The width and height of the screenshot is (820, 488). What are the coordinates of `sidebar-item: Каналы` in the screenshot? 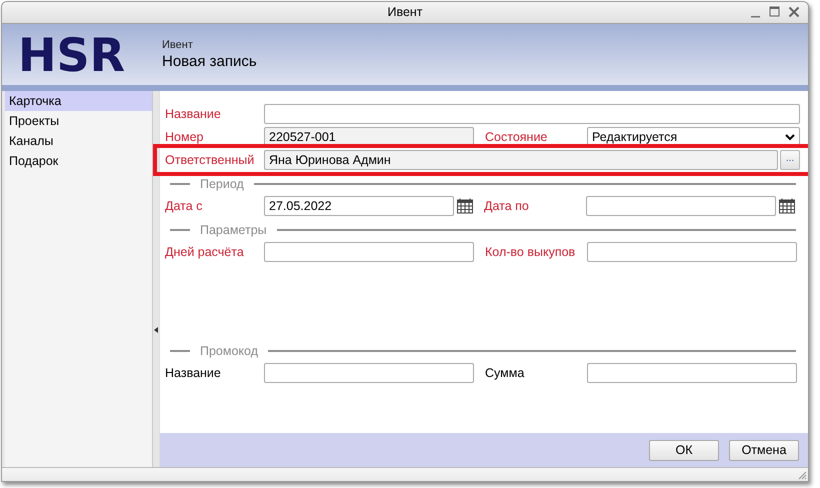 It's located at (78, 141).